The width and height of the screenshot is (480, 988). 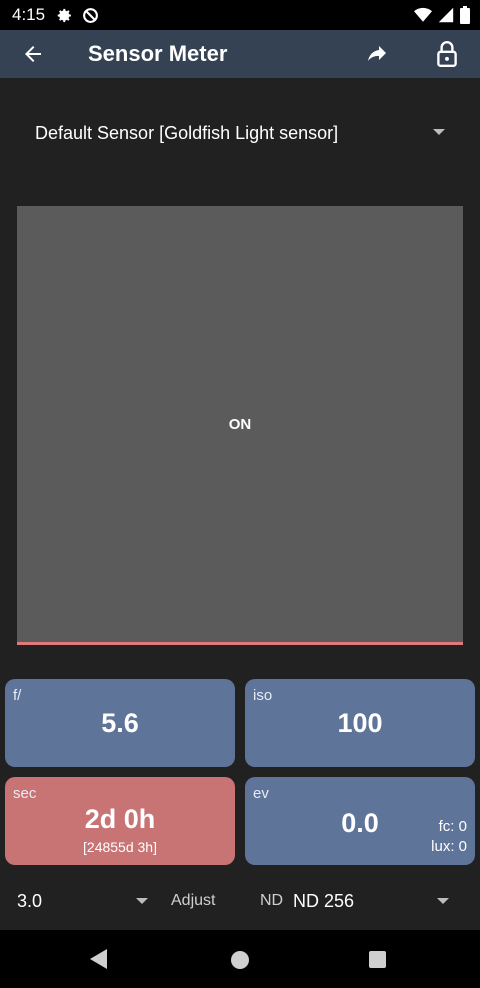 What do you see at coordinates (120, 847) in the screenshot?
I see `shutter-sub-value: [24855d 3h]` at bounding box center [120, 847].